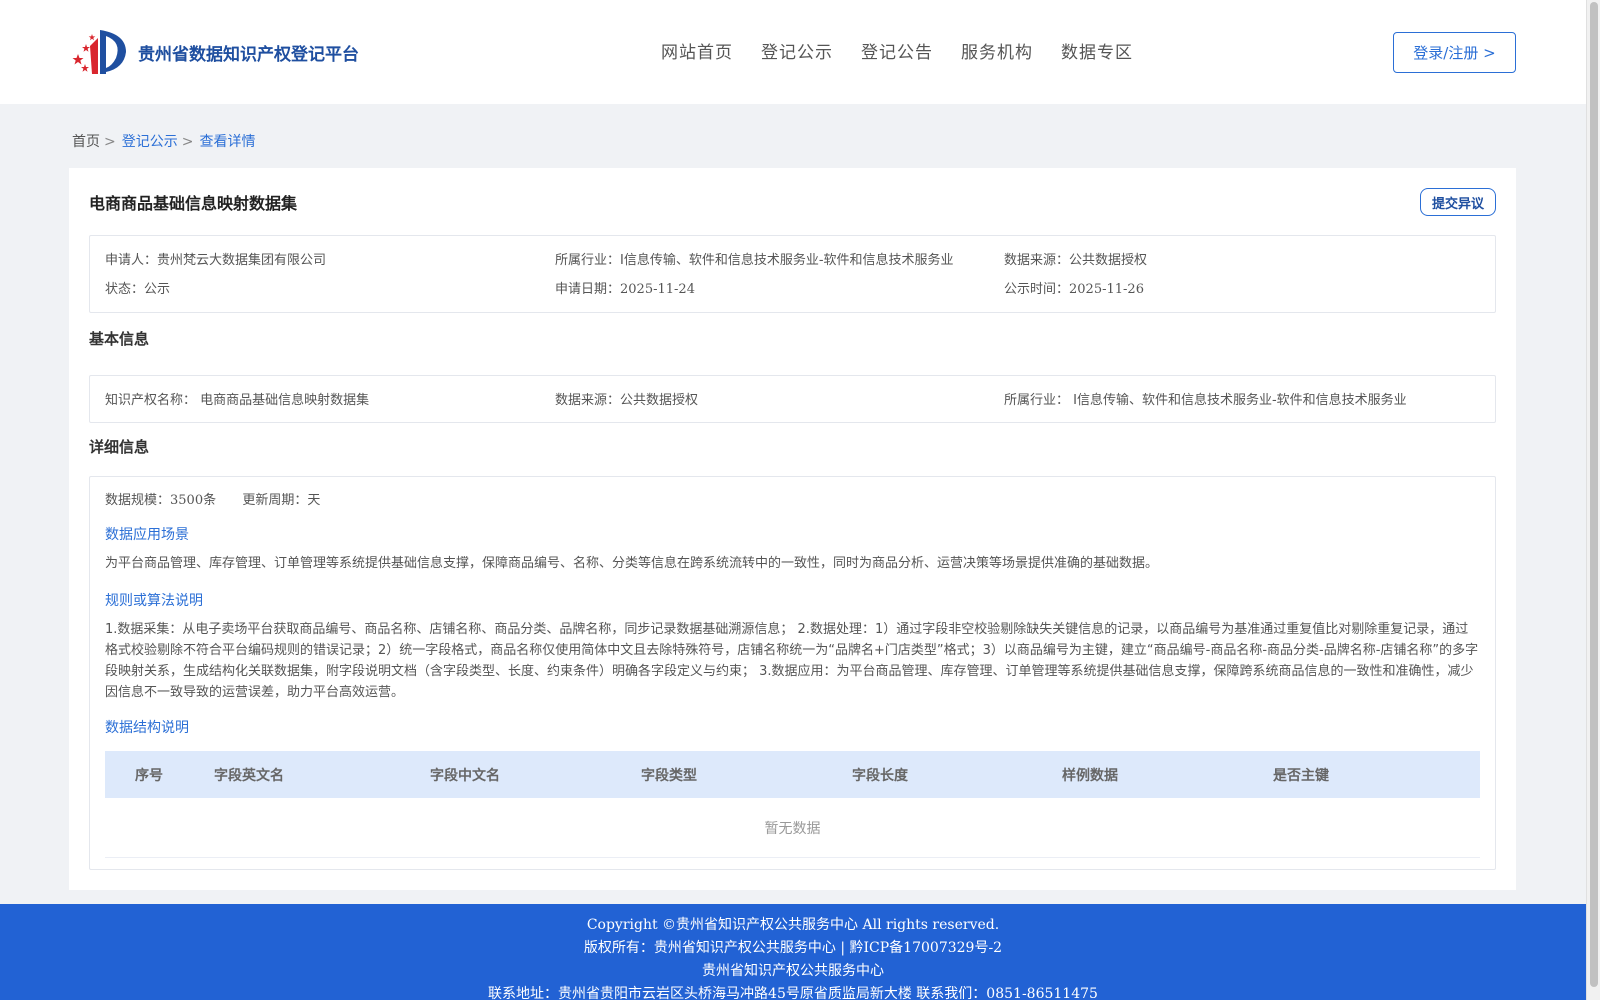  I want to click on status-field: 状态：公示, so click(137, 287).